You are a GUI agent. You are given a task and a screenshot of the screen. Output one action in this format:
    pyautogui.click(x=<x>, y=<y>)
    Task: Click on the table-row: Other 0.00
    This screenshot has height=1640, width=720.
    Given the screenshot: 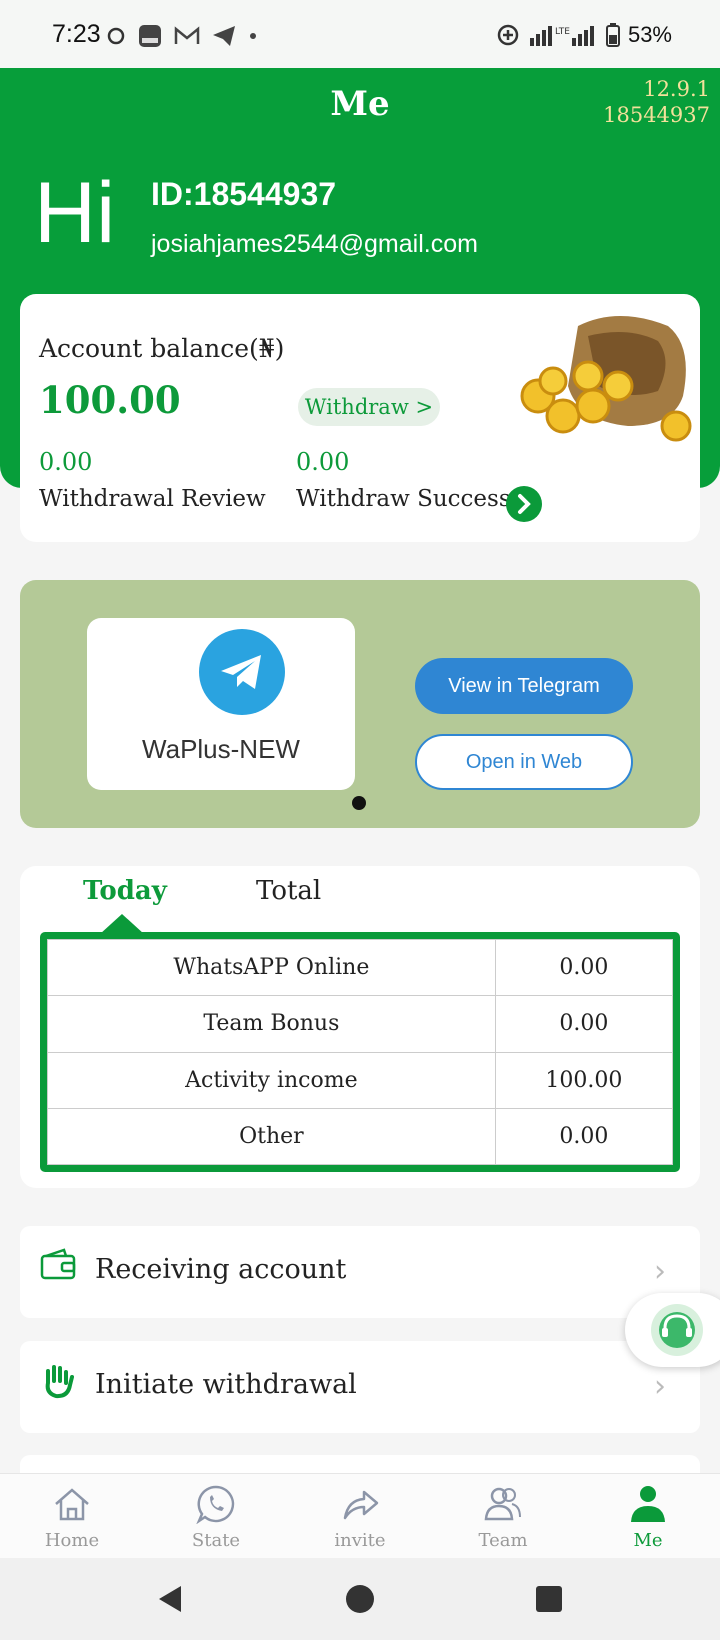 What is the action you would take?
    pyautogui.click(x=360, y=1136)
    